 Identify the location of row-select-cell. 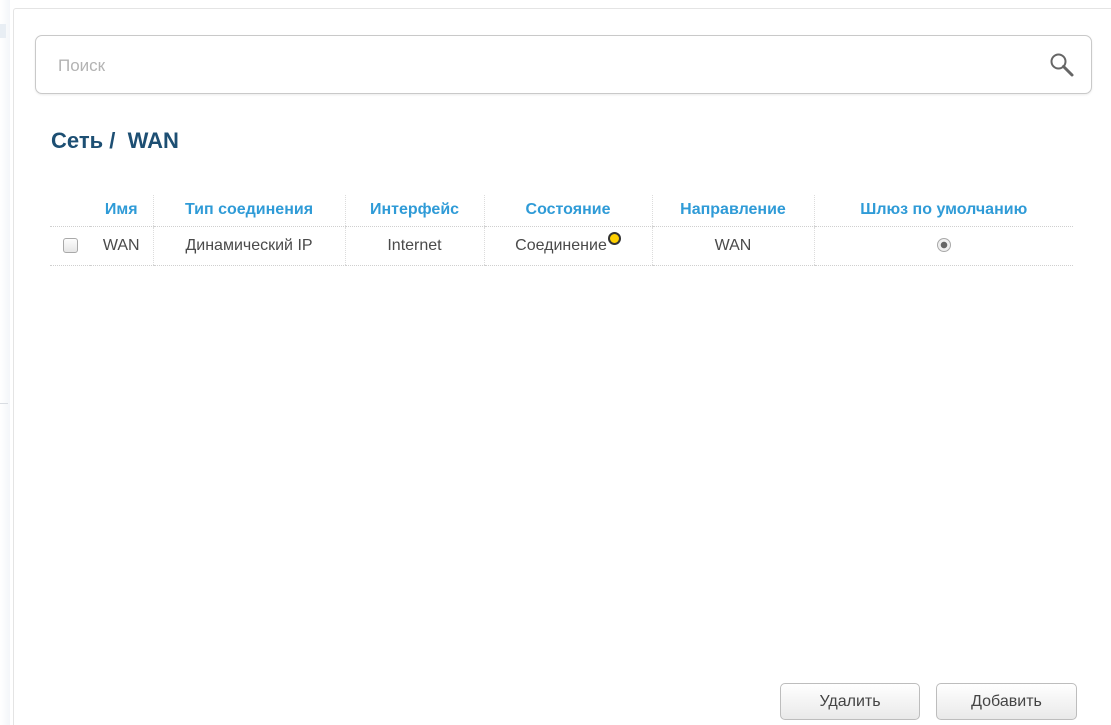
(70, 246).